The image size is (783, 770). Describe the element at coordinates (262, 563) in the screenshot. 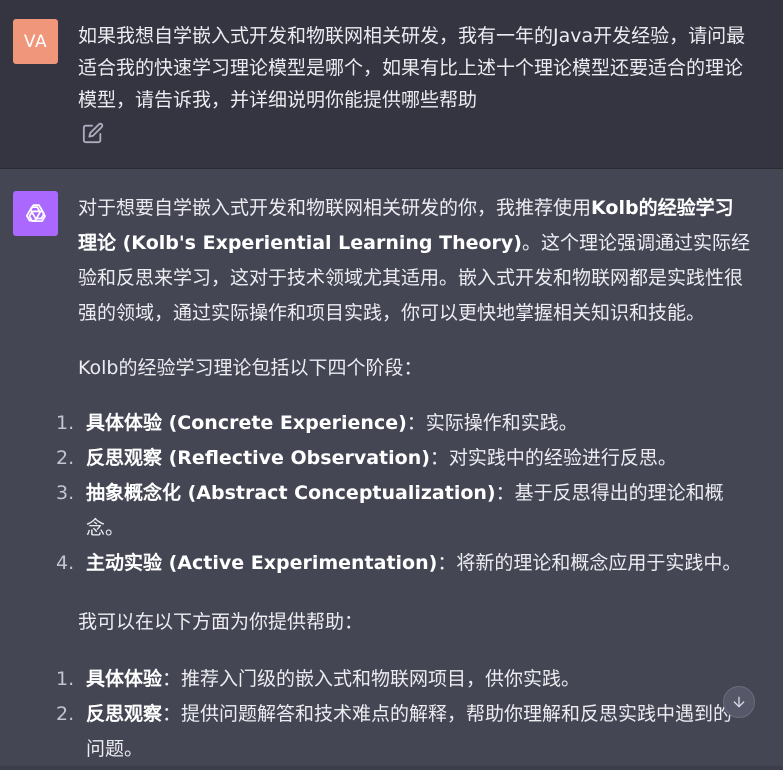

I see `list-item-title: 主动实验 (Active Experimentation)` at that location.